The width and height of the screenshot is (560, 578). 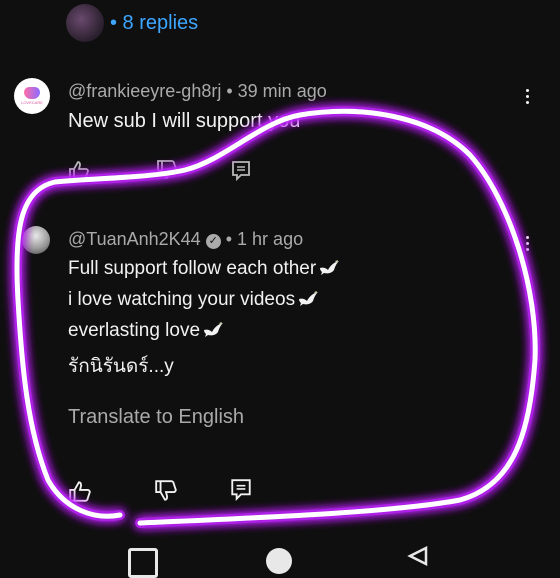 I want to click on nav-back-icon, so click(x=417, y=558).